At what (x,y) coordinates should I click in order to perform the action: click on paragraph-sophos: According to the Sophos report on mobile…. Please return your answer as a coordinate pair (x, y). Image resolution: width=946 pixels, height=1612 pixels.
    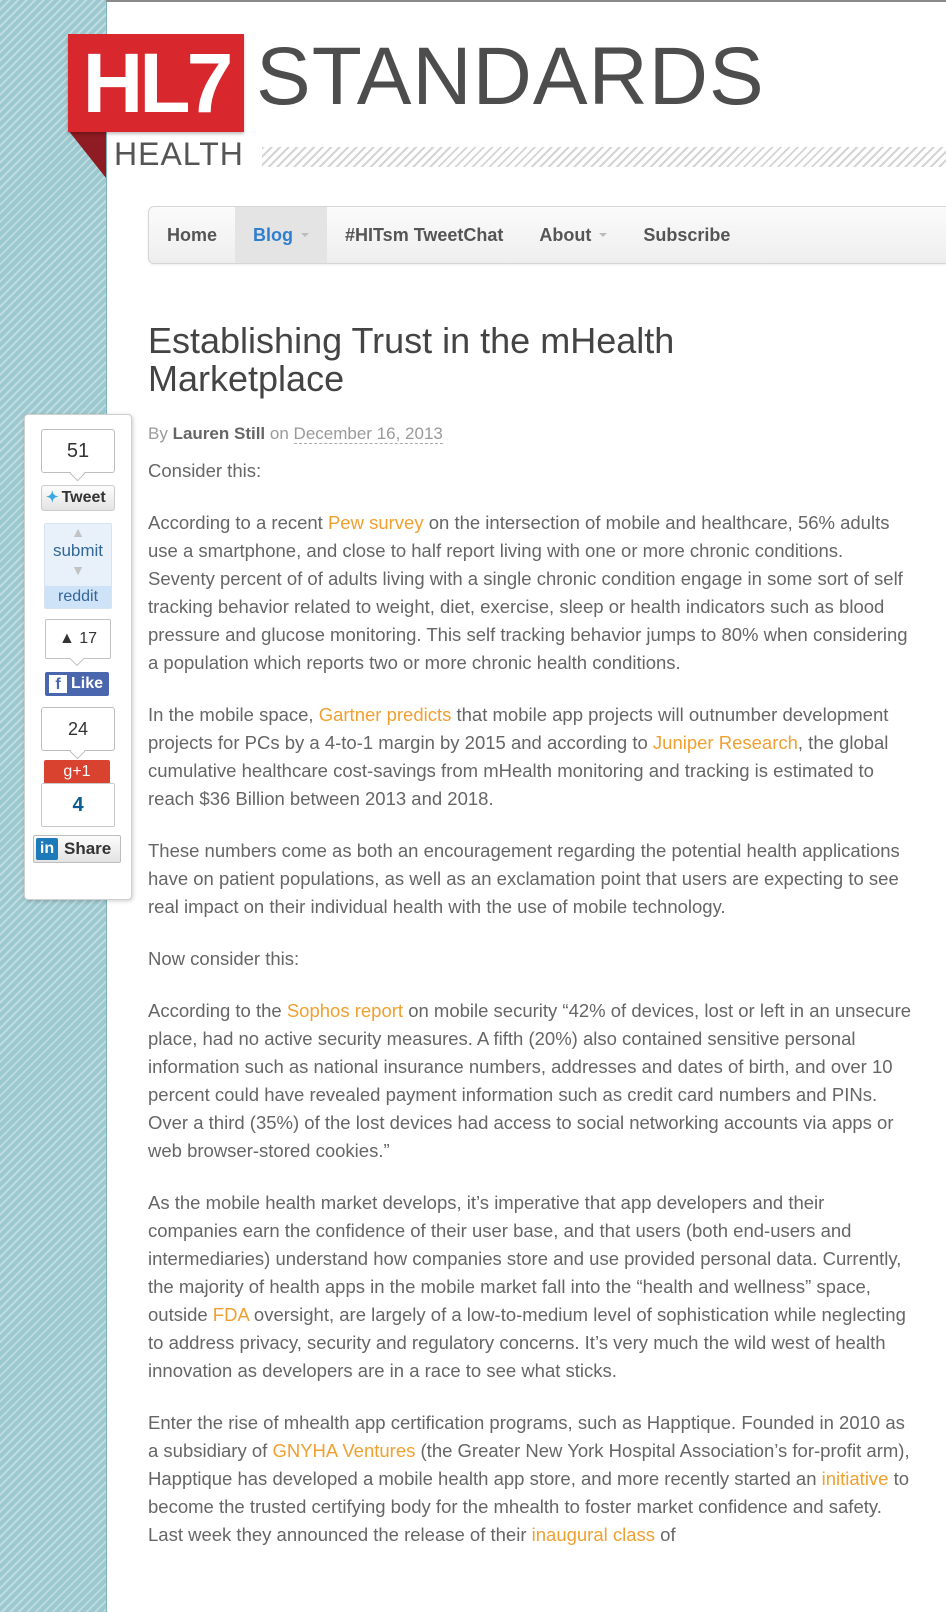
    Looking at the image, I should click on (531, 1081).